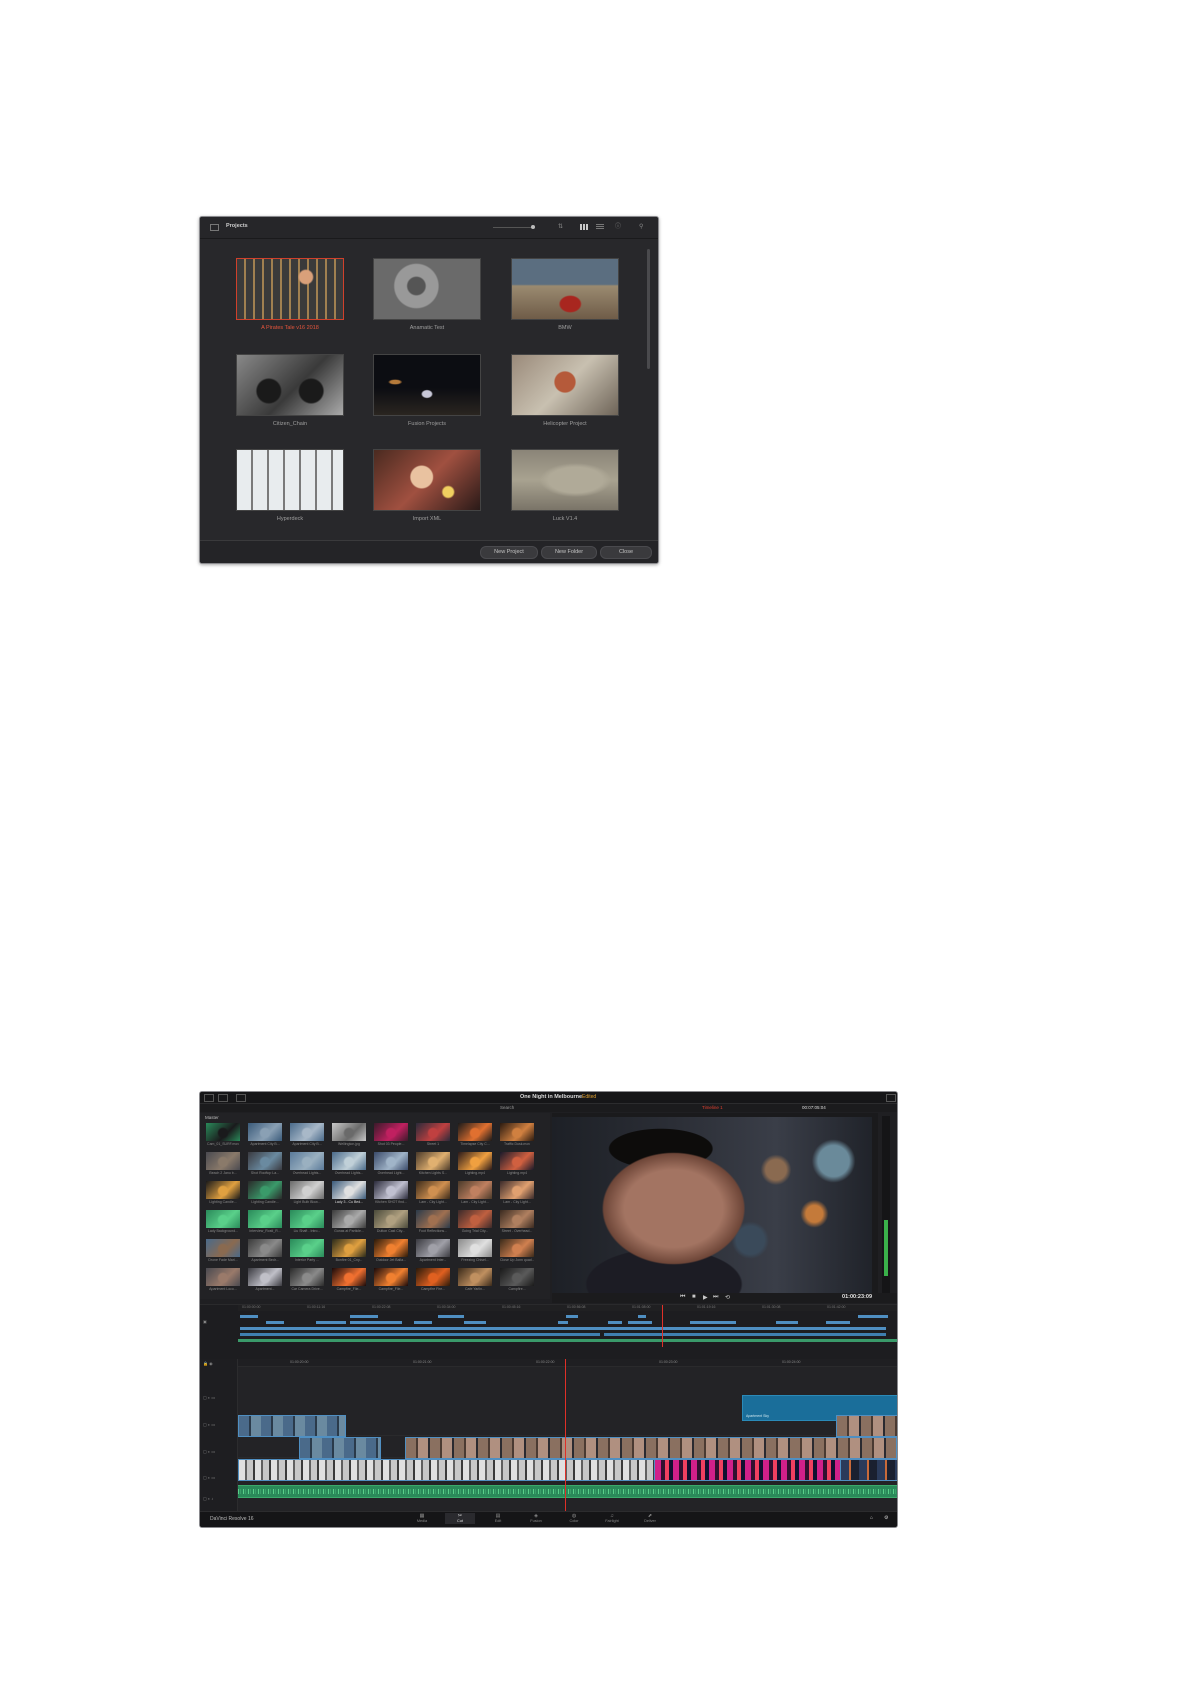 Image resolution: width=1192 pixels, height=1685 pixels. I want to click on track-header-a1: ▢ ◐ ♪, so click(208, 1498).